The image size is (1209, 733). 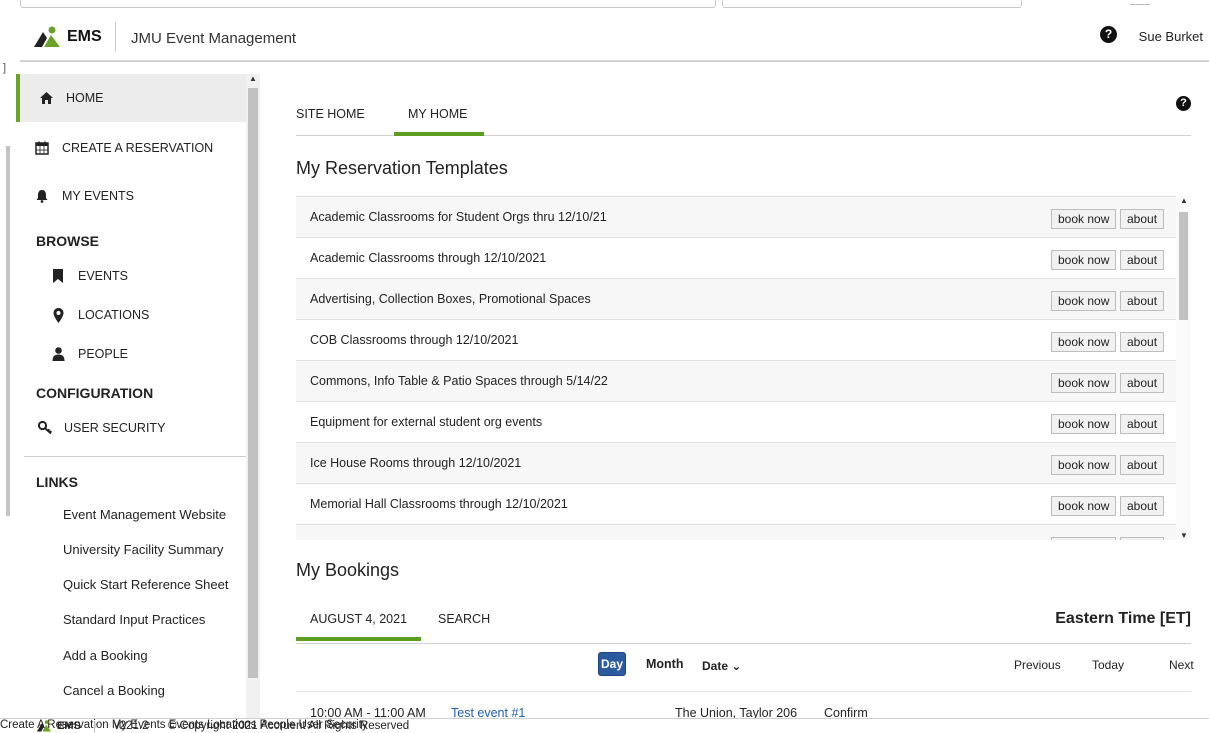 What do you see at coordinates (114, 690) in the screenshot?
I see `link-cancel-booking: Cancel a Booking` at bounding box center [114, 690].